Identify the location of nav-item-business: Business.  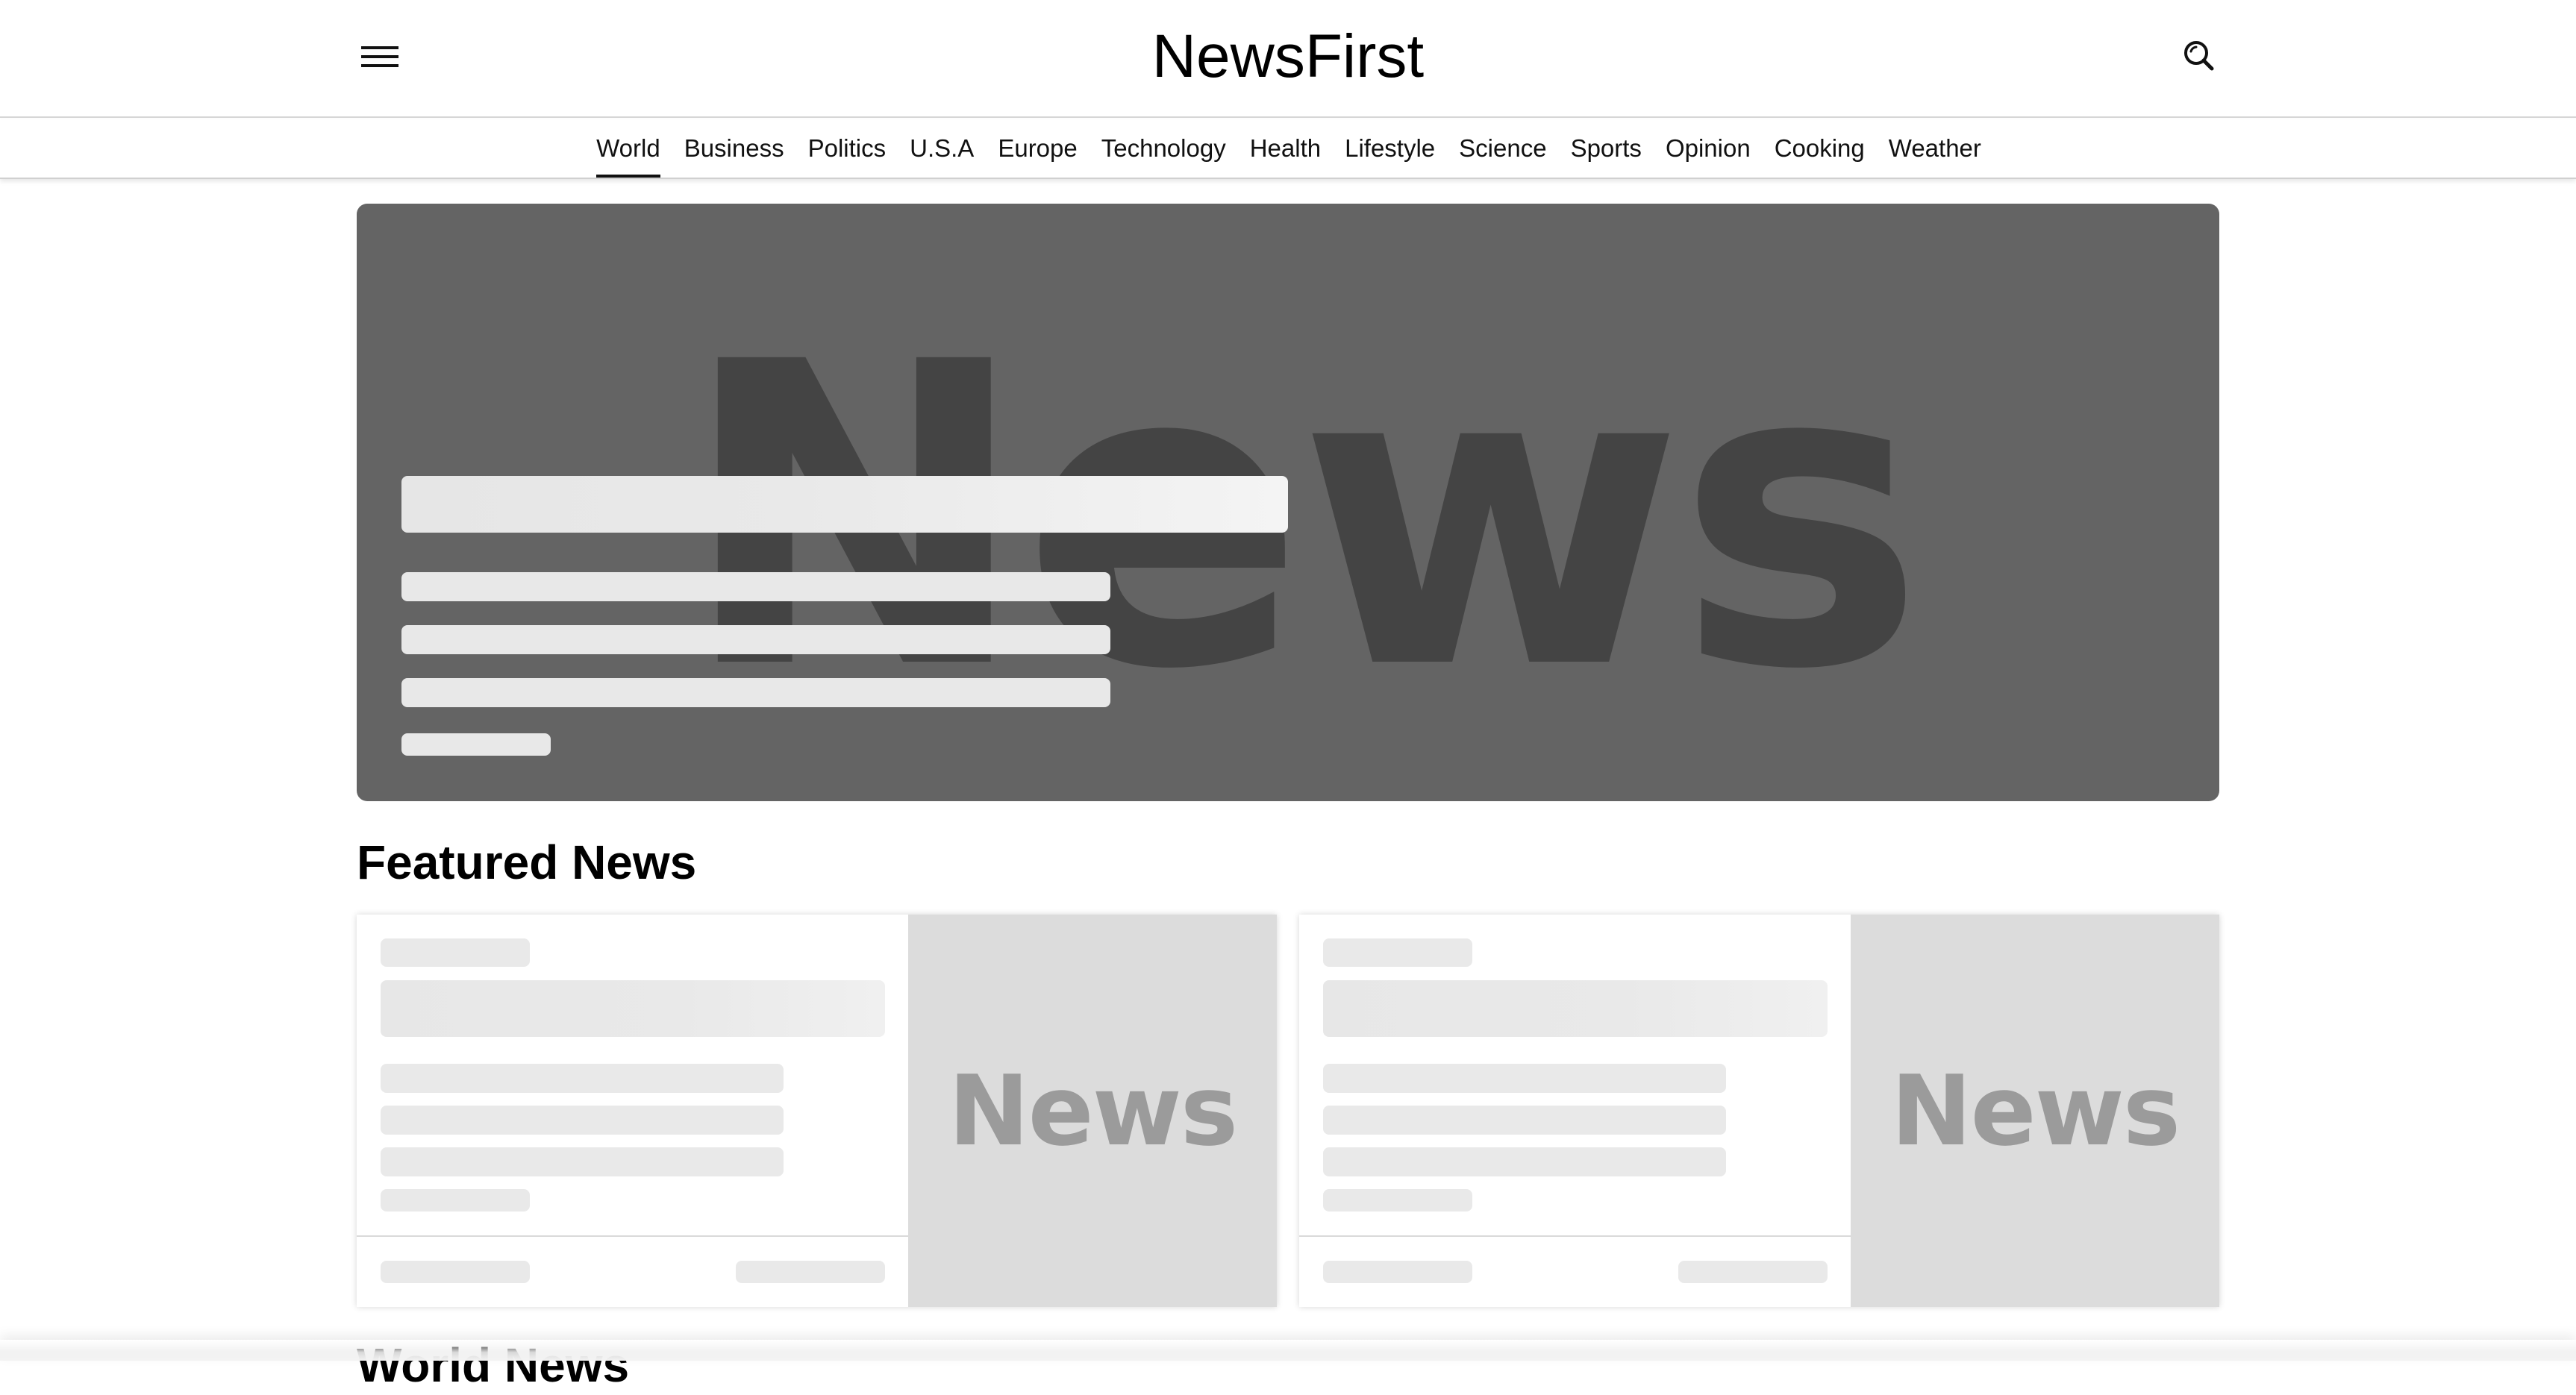
(734, 148).